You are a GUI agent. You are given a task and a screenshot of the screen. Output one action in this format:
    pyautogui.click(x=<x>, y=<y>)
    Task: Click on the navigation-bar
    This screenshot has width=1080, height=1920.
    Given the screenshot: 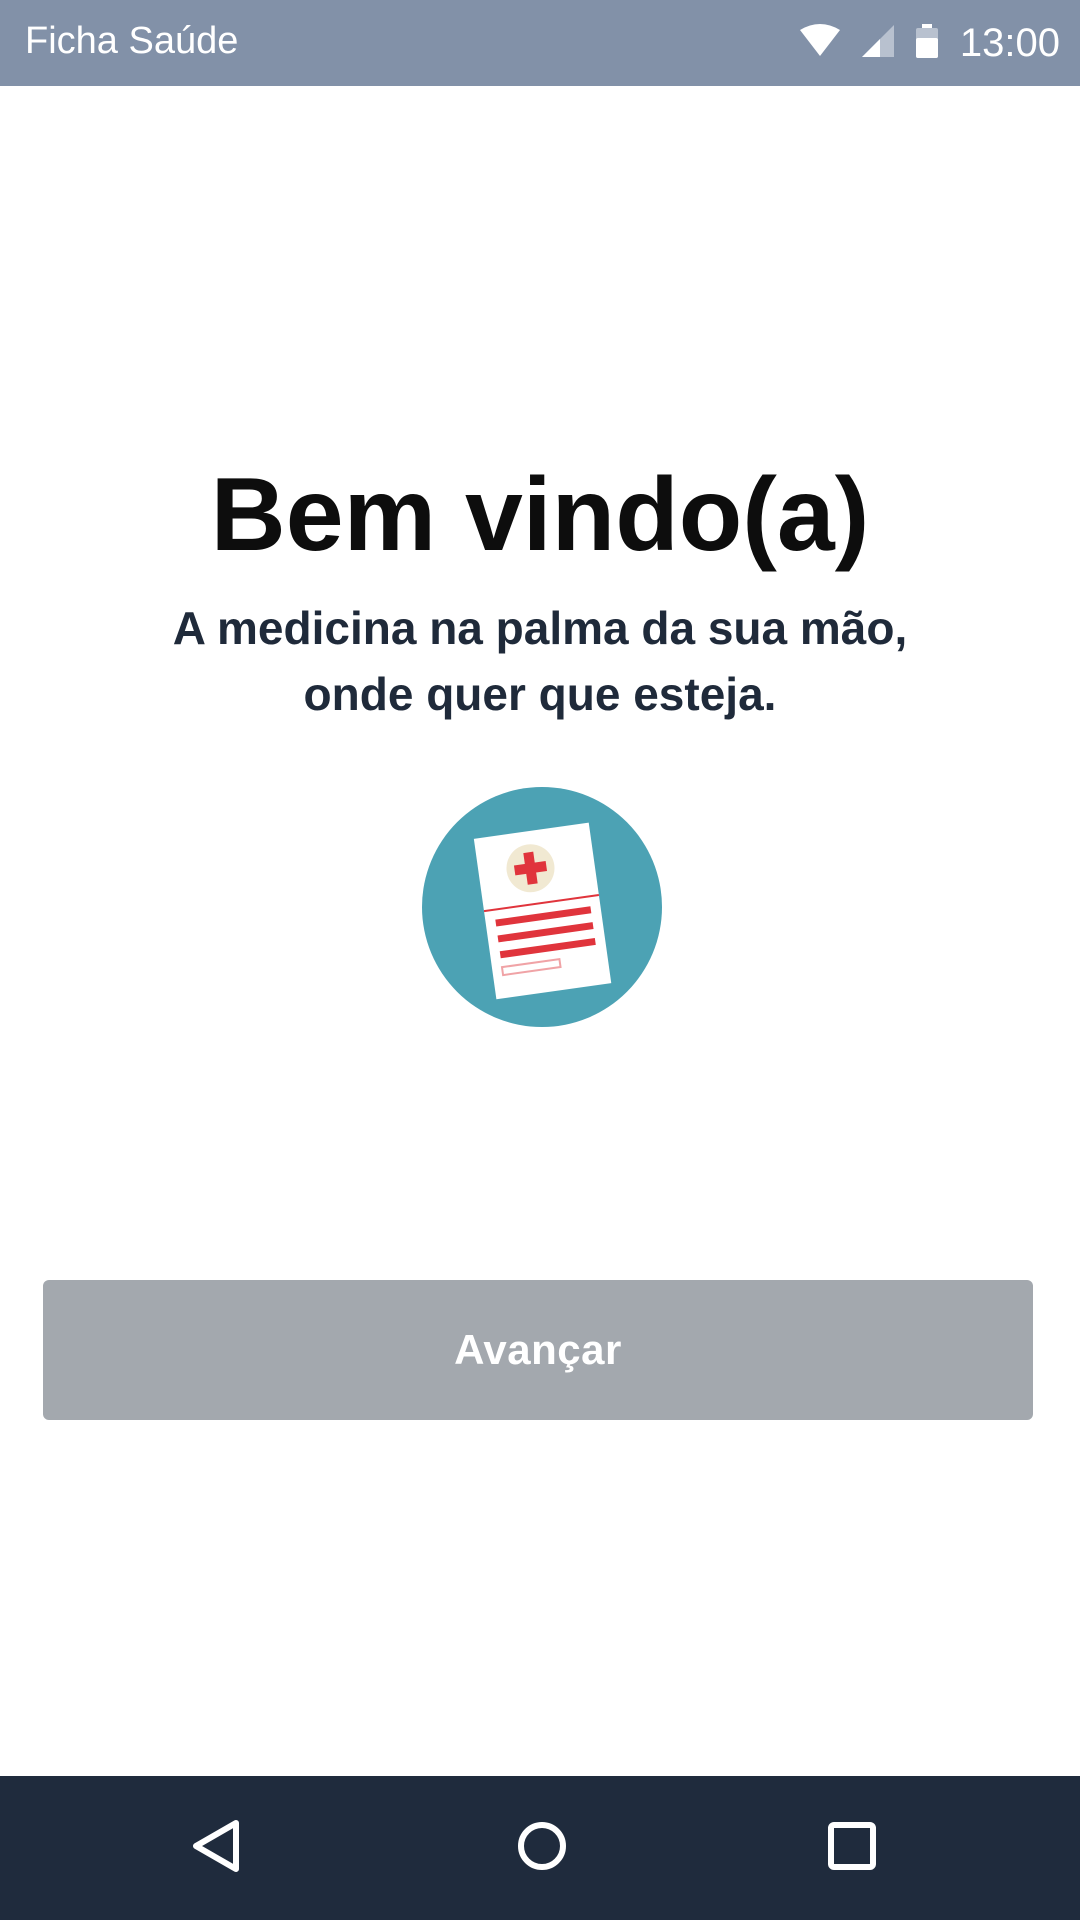 What is the action you would take?
    pyautogui.click(x=540, y=1848)
    